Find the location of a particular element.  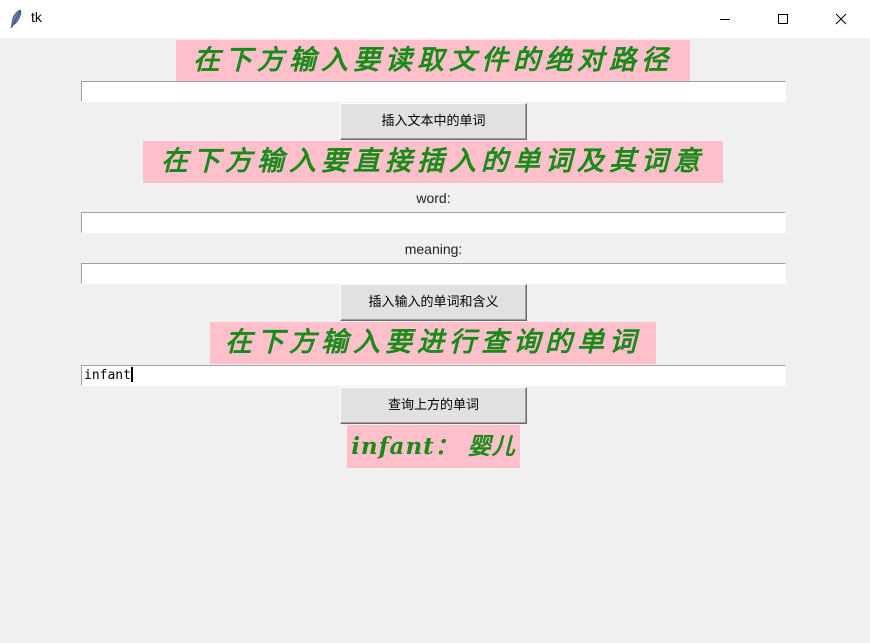

title-bar: tk is located at coordinates (435, 19).